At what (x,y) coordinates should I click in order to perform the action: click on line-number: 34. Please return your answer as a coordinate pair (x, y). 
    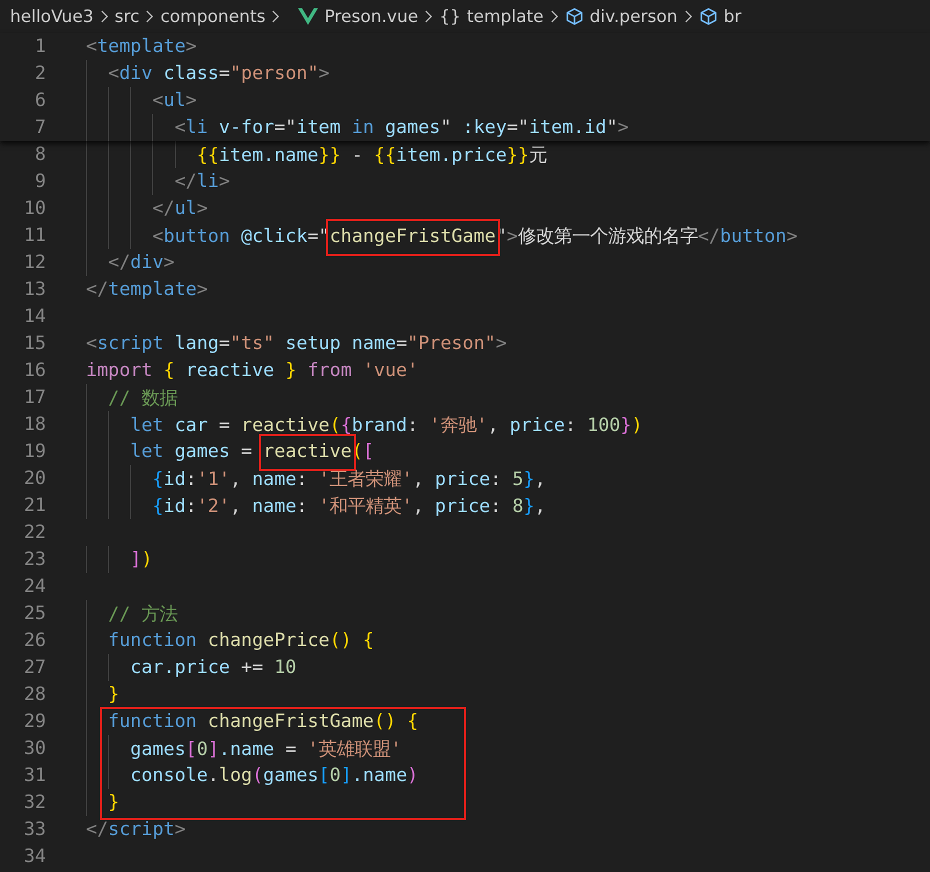
    Looking at the image, I should click on (34, 856).